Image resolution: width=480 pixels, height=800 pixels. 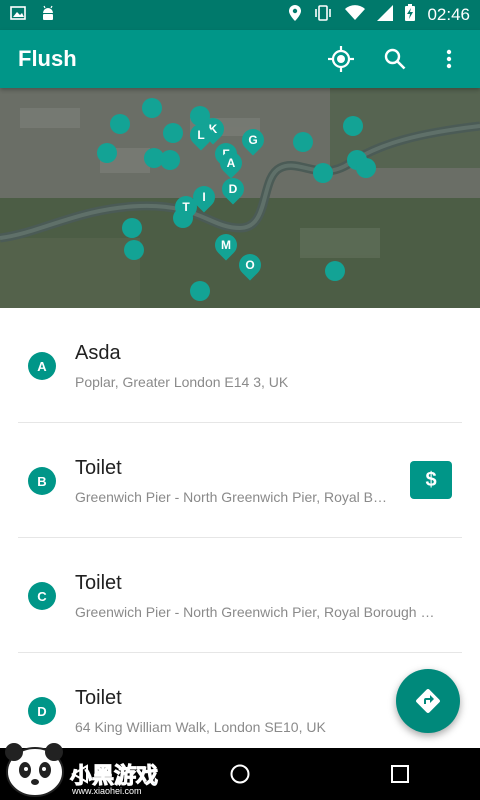 I want to click on search-button, so click(x=395, y=59).